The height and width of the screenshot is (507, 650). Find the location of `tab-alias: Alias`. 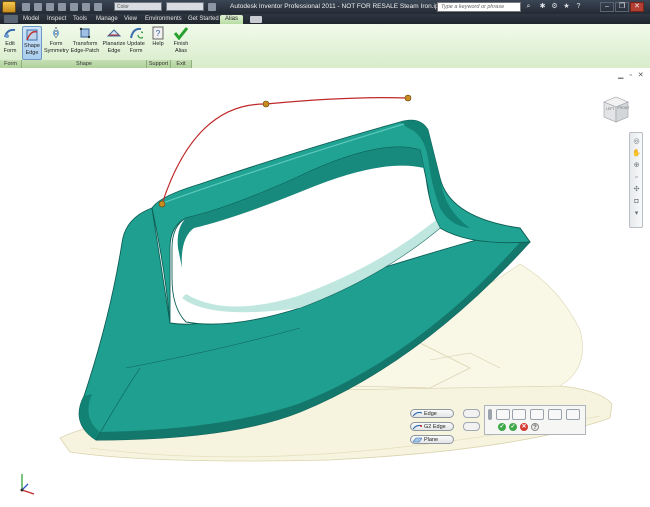

tab-alias: Alias is located at coordinates (232, 19).